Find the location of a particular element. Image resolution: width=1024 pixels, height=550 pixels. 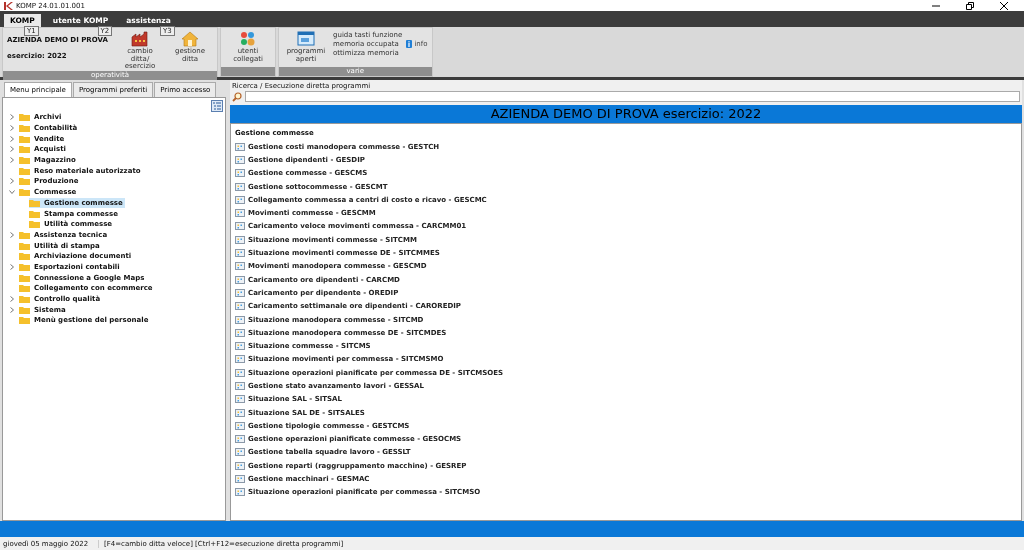

app-logo-icon is located at coordinates (8, 5).